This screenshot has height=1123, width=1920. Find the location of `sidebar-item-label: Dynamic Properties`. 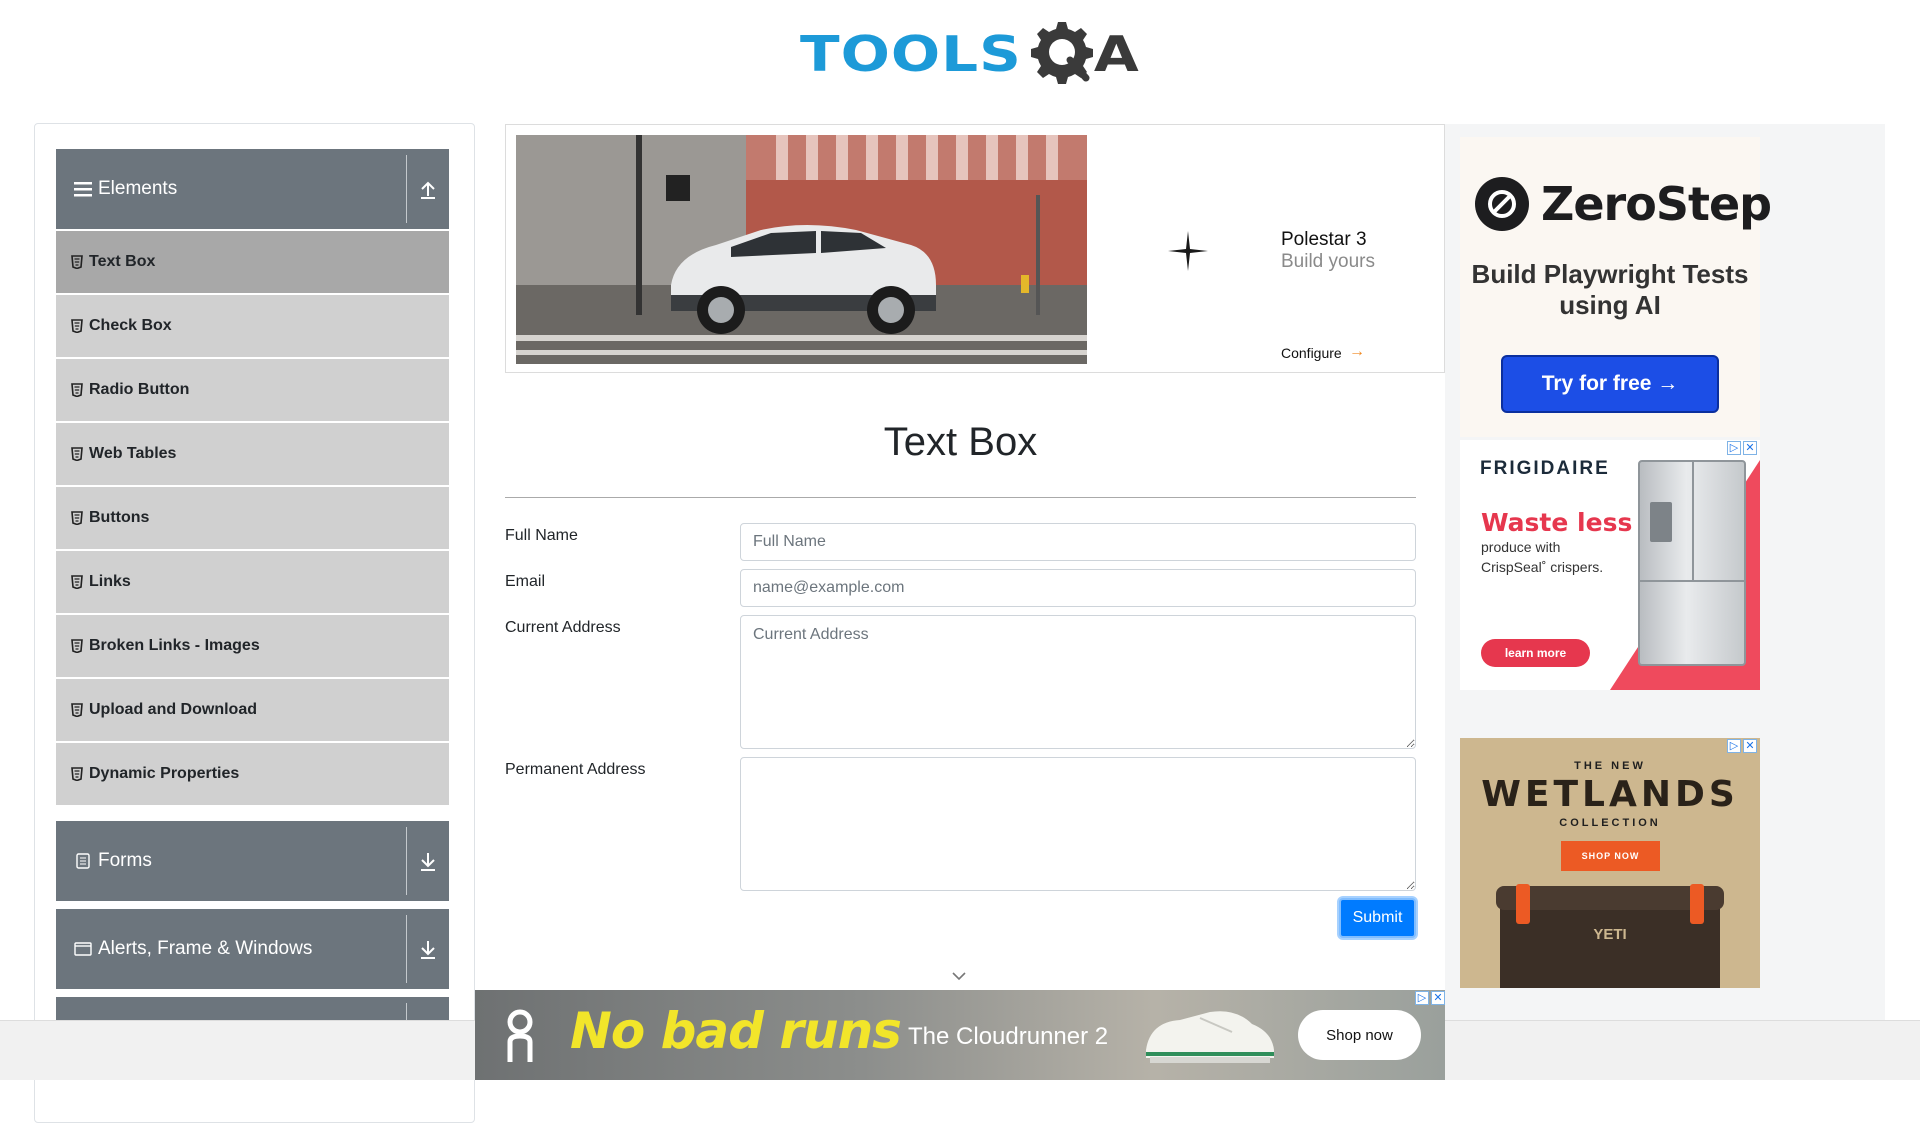

sidebar-item-label: Dynamic Properties is located at coordinates (164, 773).